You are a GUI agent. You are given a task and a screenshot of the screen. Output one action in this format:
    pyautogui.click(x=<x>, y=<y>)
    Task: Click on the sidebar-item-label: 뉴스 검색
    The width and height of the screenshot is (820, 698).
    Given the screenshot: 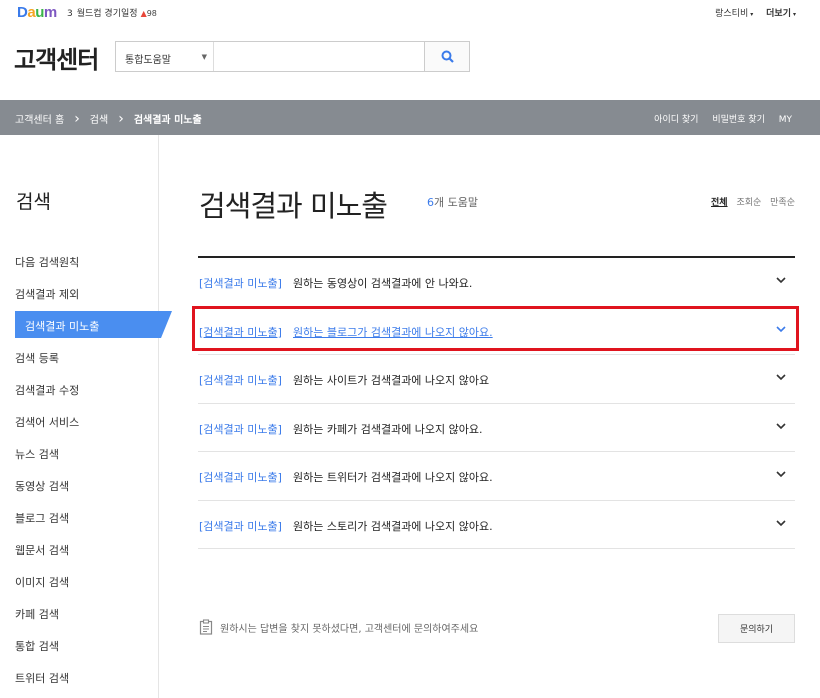 What is the action you would take?
    pyautogui.click(x=37, y=454)
    